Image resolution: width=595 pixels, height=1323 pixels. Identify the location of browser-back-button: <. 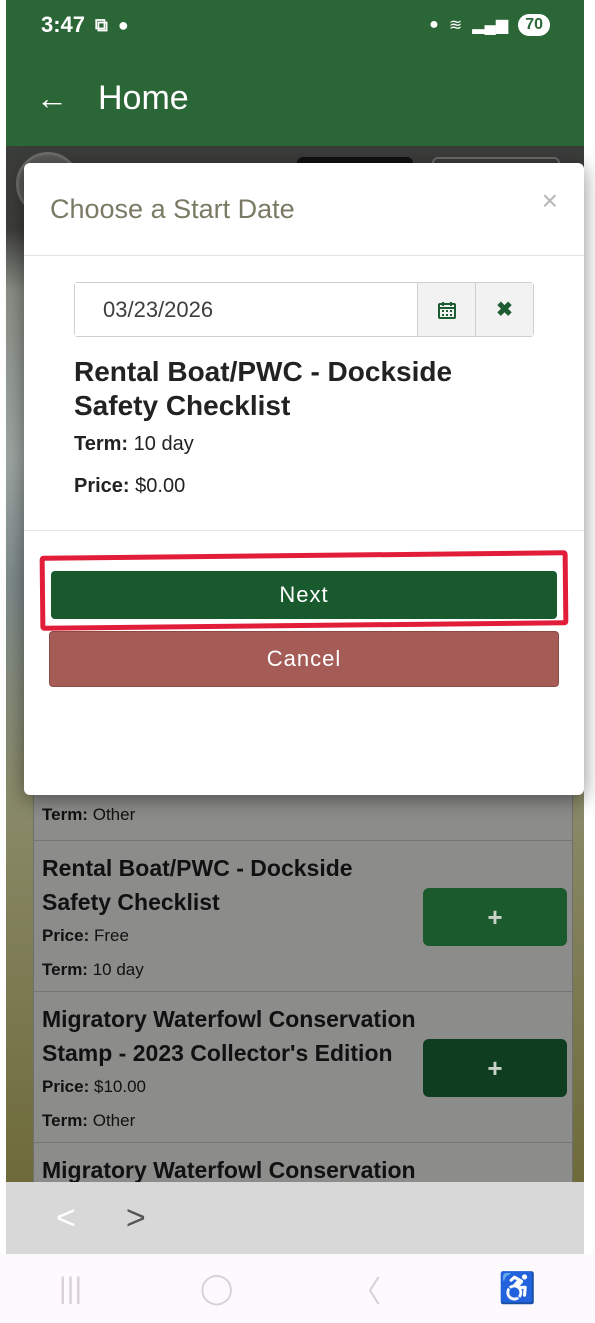
(66, 1218).